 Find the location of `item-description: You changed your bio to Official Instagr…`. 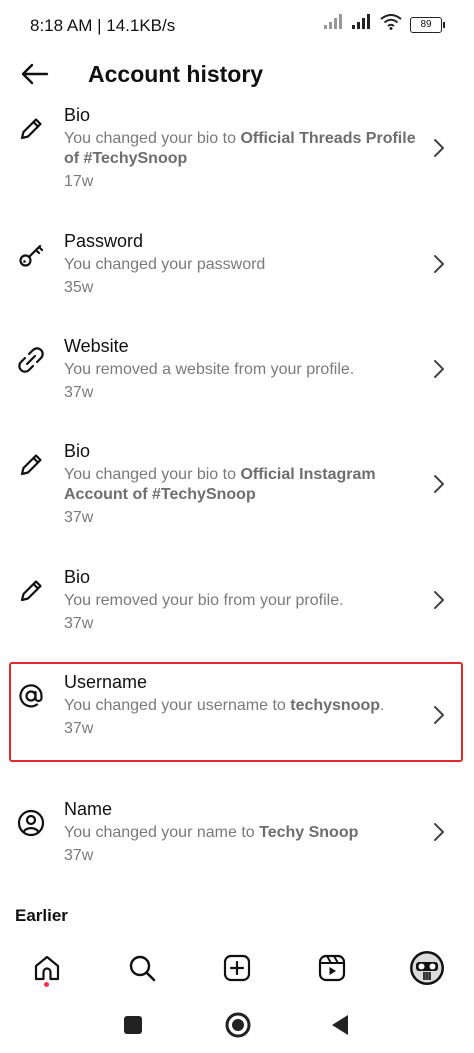

item-description: You changed your bio to Official Instagr… is located at coordinates (220, 484).